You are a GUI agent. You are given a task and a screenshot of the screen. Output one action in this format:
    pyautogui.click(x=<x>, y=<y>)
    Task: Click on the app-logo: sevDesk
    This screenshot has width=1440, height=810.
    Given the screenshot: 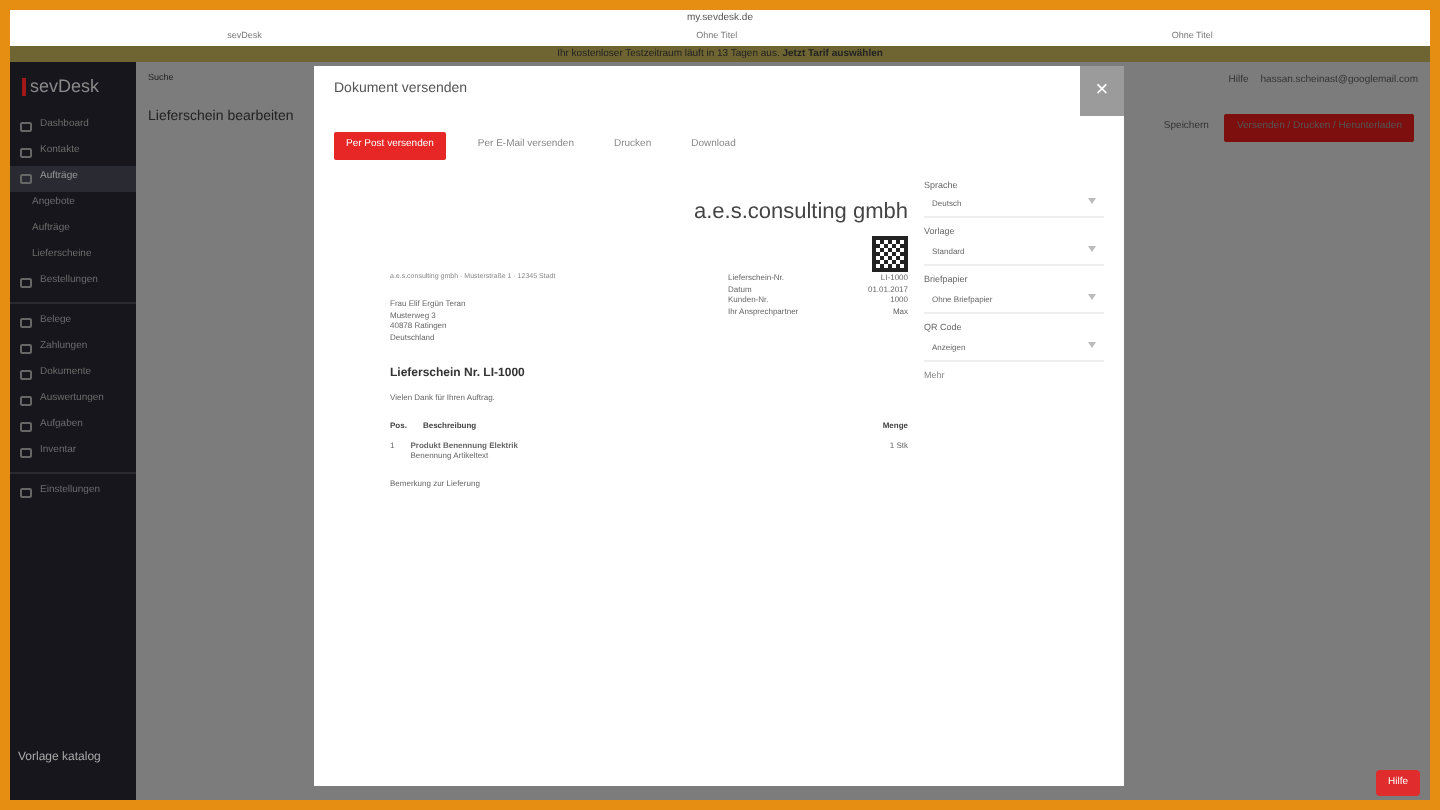 What is the action you would take?
    pyautogui.click(x=65, y=87)
    